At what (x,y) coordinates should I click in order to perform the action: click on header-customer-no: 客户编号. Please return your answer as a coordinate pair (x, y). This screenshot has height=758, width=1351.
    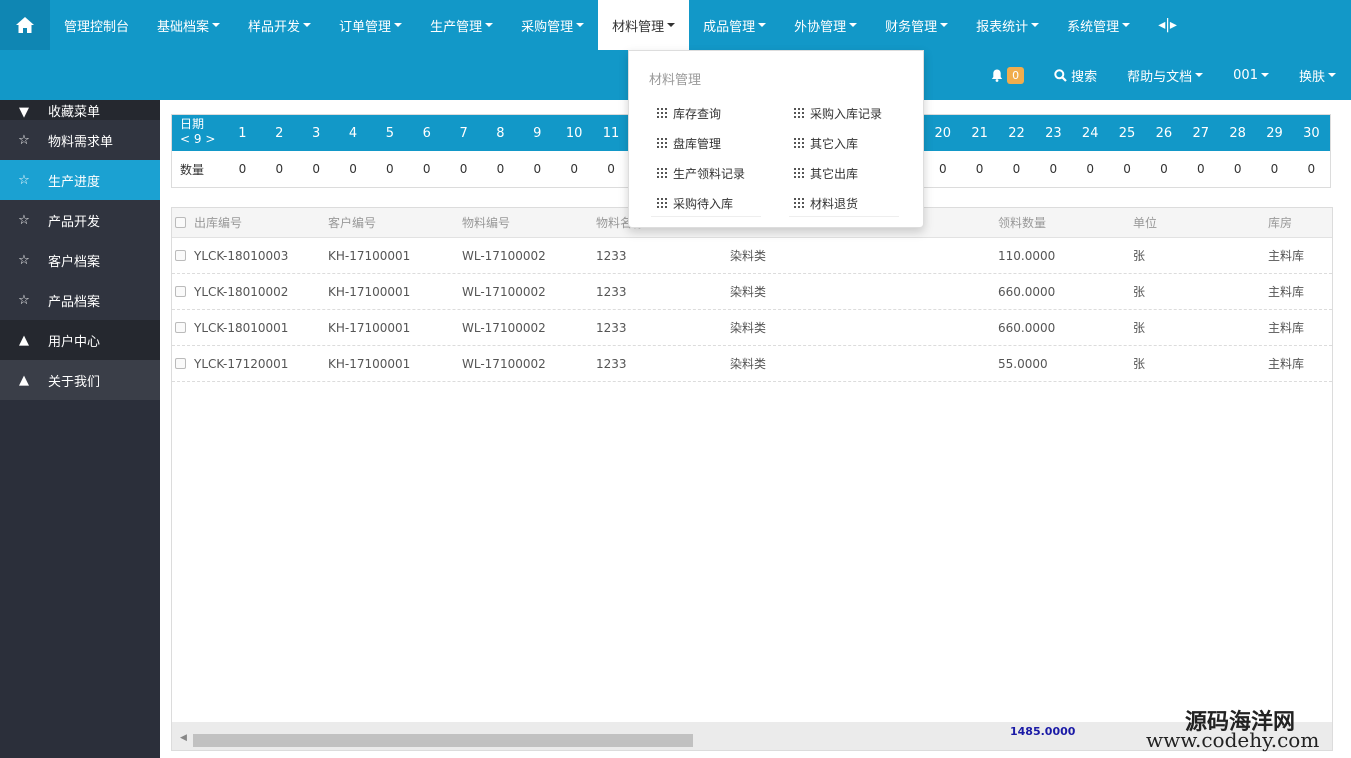
    Looking at the image, I should click on (395, 222).